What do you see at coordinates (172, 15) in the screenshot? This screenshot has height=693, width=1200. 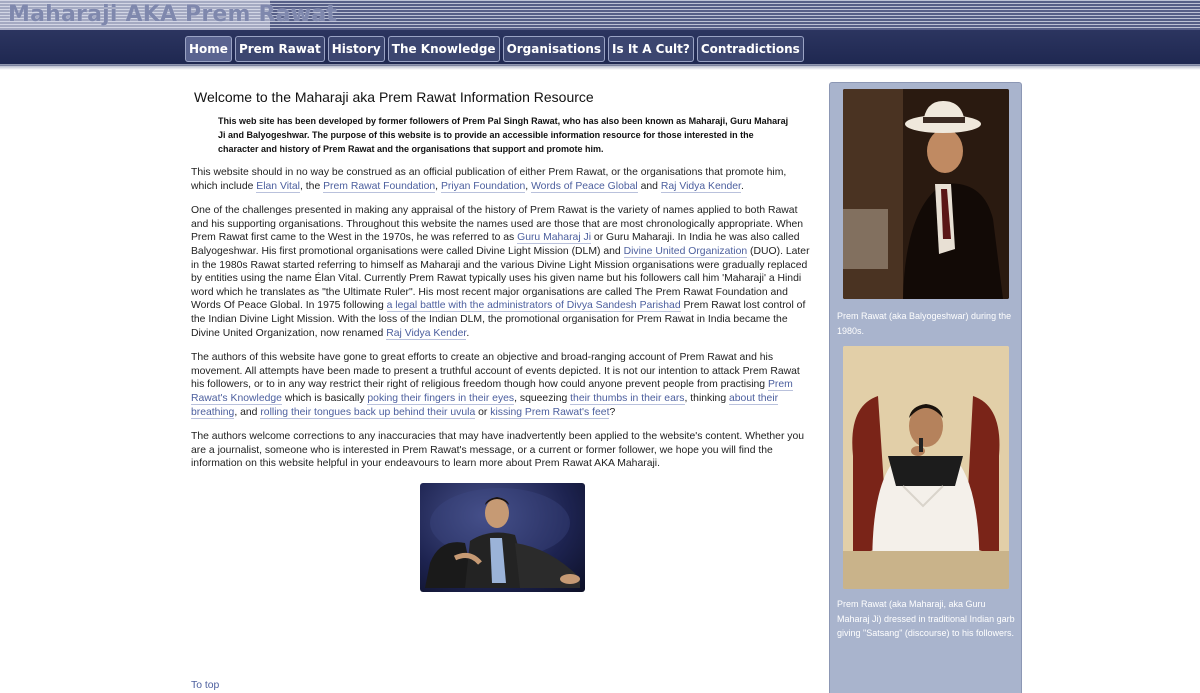 I see `site-title: Maharaji AKA Prem Rawat` at bounding box center [172, 15].